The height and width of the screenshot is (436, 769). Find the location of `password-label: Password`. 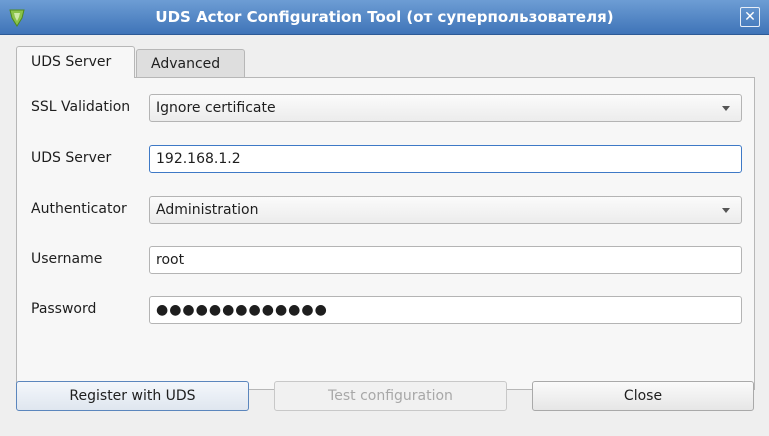

password-label: Password is located at coordinates (64, 309).